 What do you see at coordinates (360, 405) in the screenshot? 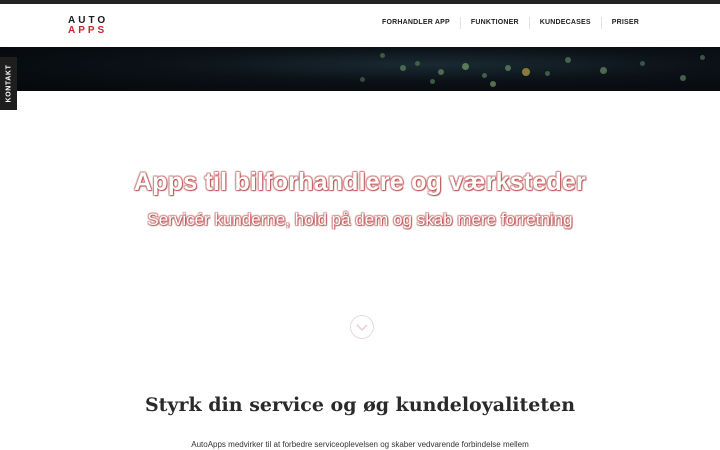
I see `section-title: Styrk din service og øg kundeloyaliteten` at bounding box center [360, 405].